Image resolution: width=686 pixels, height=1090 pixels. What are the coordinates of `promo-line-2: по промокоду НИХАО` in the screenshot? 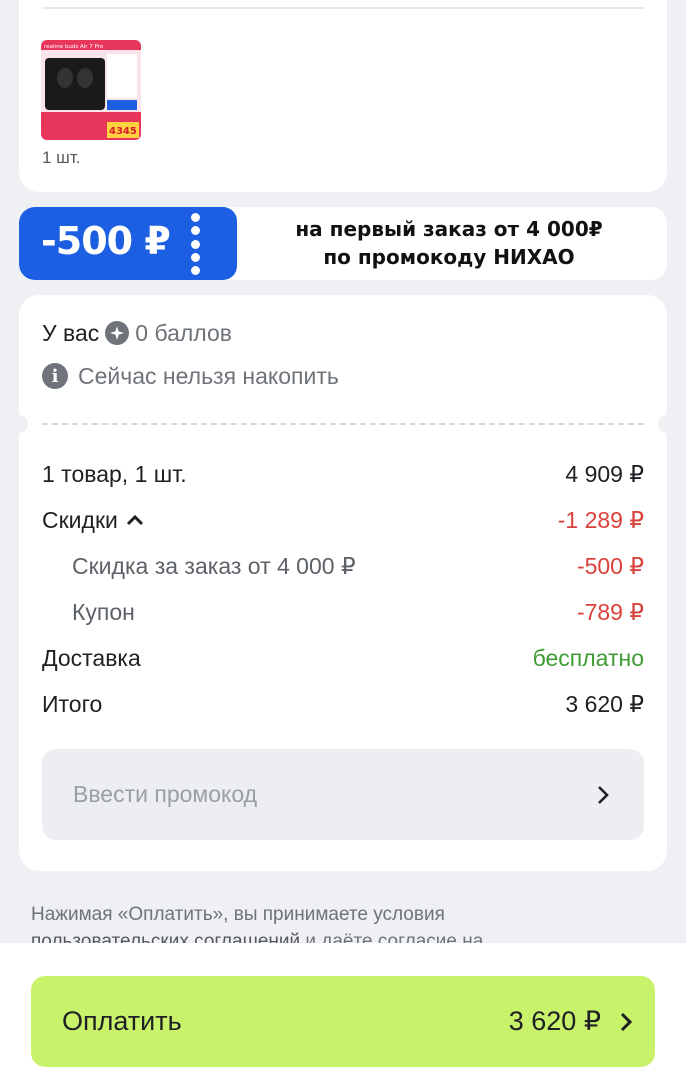 It's located at (449, 257).